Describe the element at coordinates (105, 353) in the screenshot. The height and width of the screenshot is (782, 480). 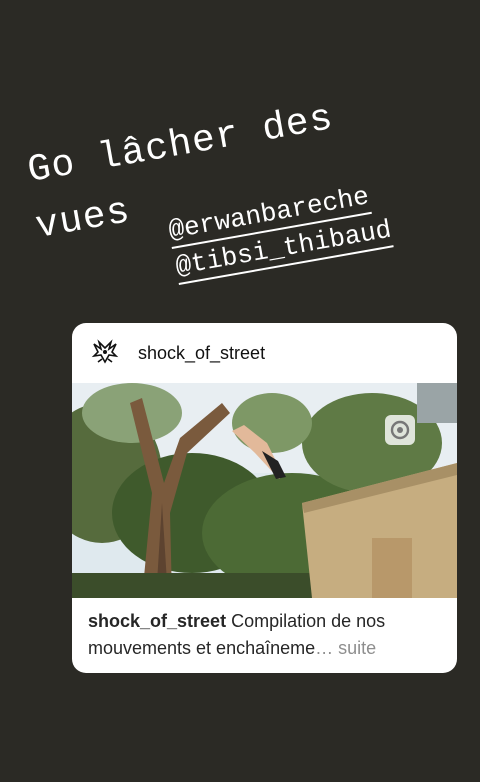
I see `bird-logo-icon` at that location.